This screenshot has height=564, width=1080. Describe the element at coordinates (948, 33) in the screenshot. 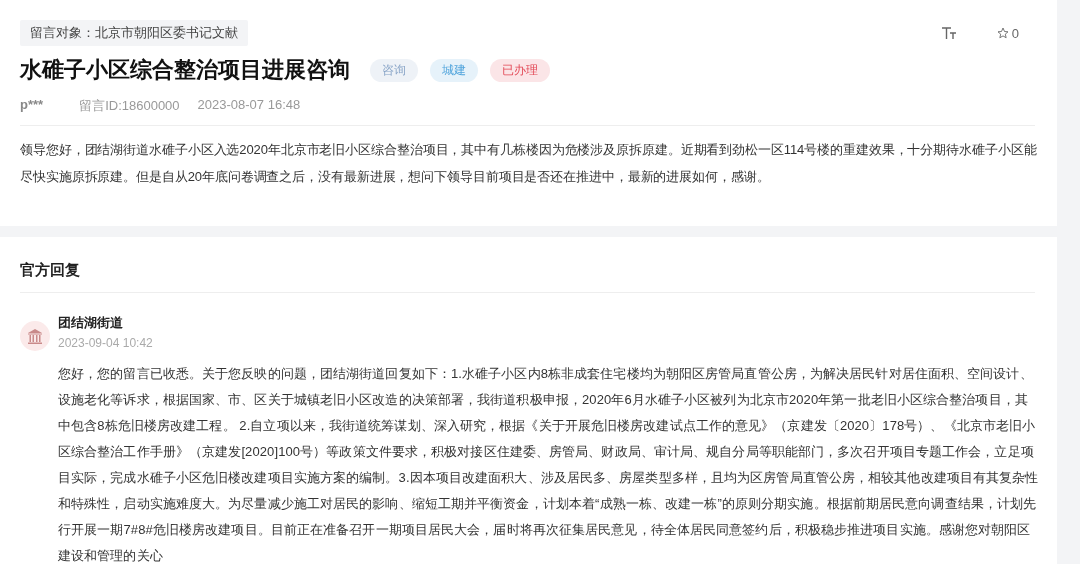

I see `font-size-icon` at that location.